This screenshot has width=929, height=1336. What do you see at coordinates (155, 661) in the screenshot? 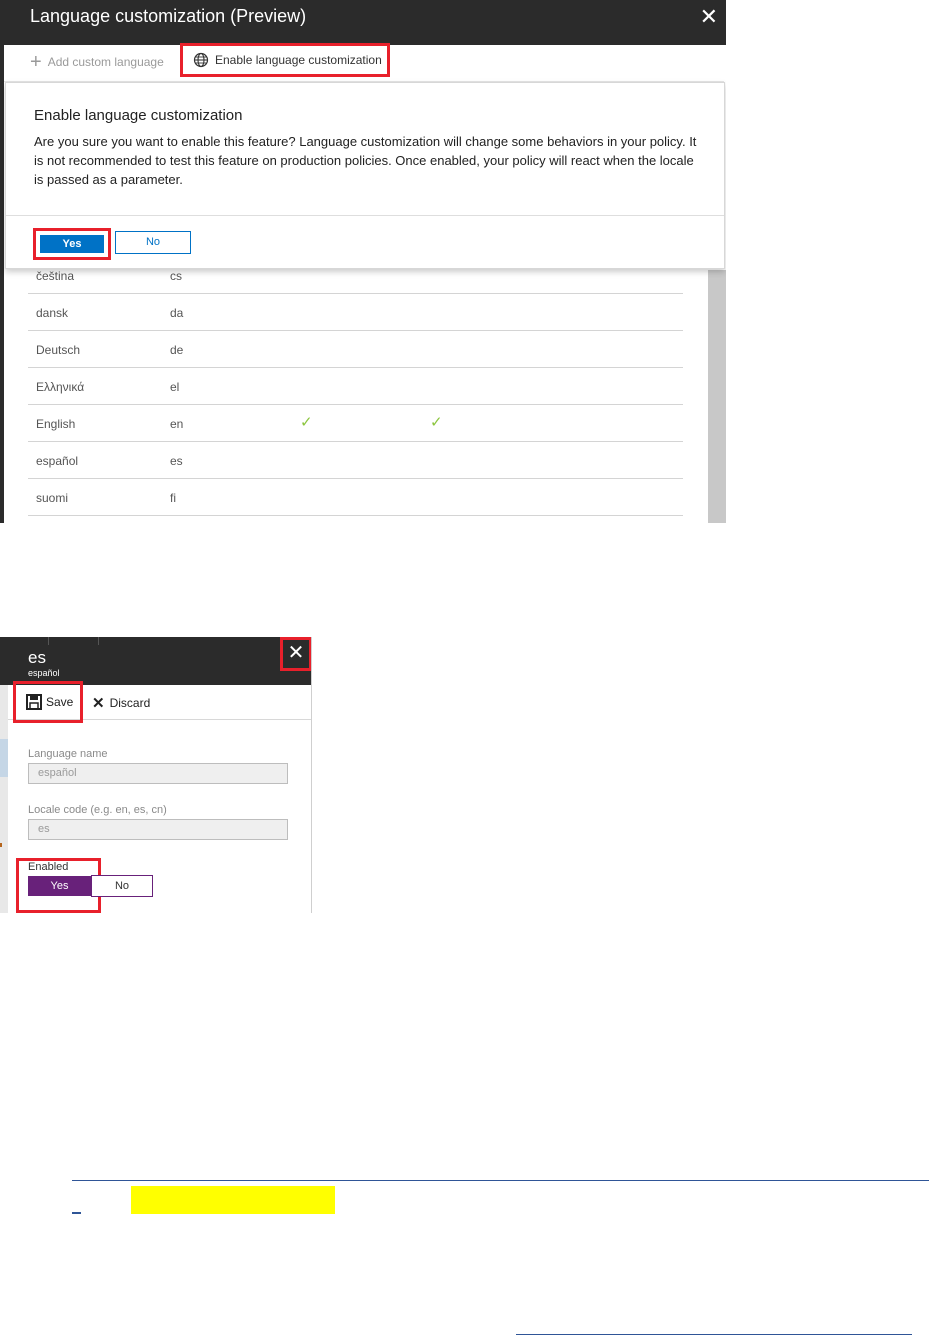
I see `edit-panel-header: es español` at bounding box center [155, 661].